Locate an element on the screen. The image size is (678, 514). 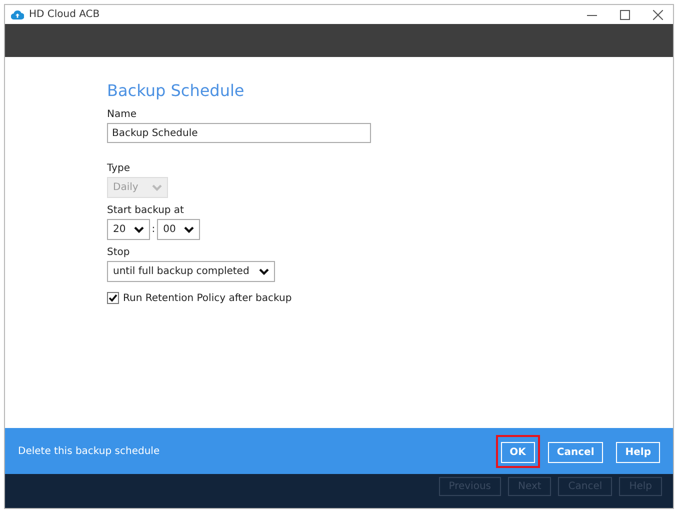
field-label: Start backup at is located at coordinates (145, 210).